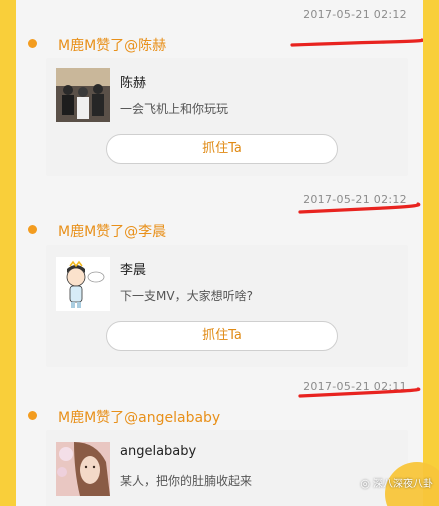 The width and height of the screenshot is (439, 506). I want to click on wechat-icon: ◎, so click(365, 483).